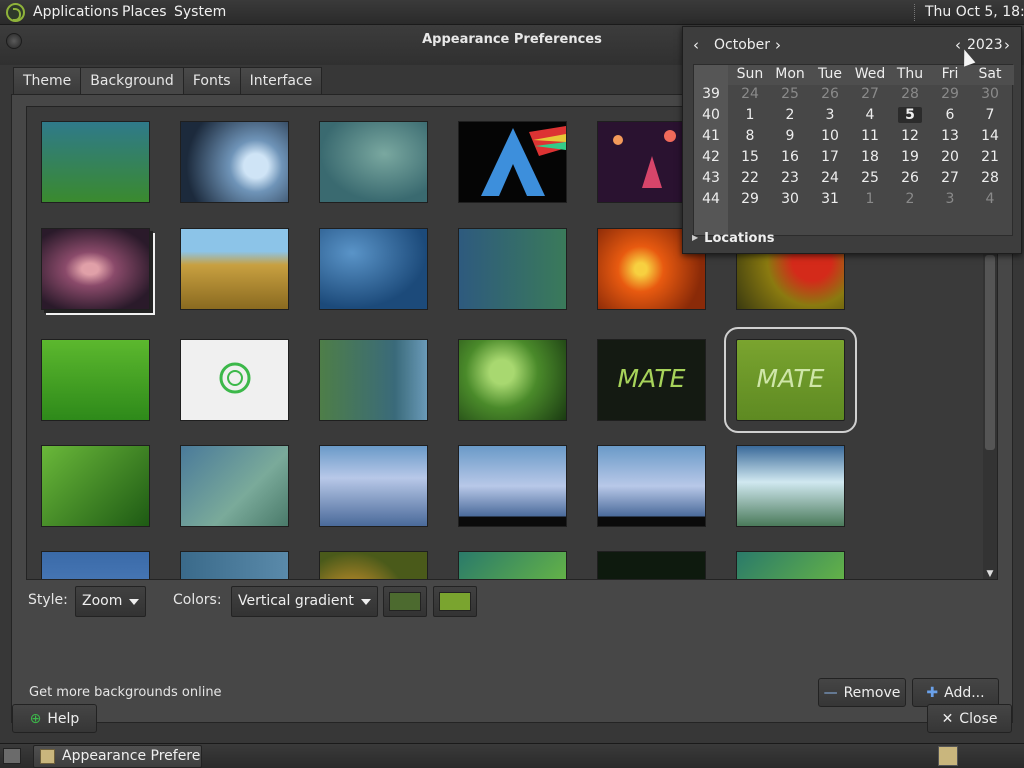  What do you see at coordinates (910, 115) in the screenshot?
I see `calendar-day: 5` at bounding box center [910, 115].